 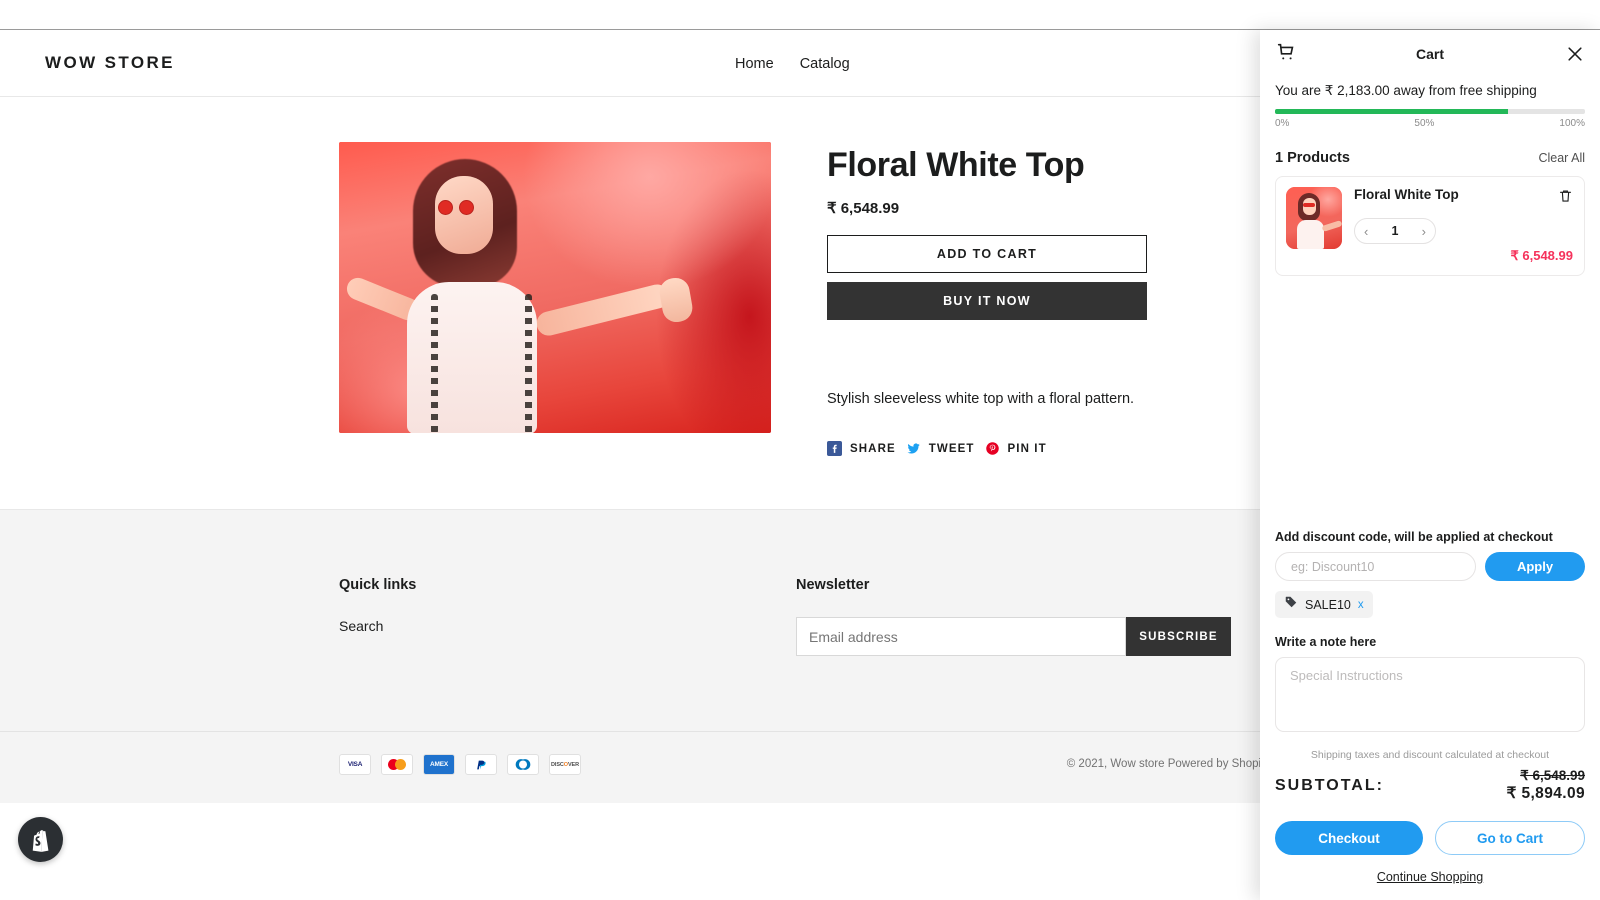 I want to click on subtotal-values: ₹ 6,548.99 ₹ 5,894.09, so click(x=1545, y=785).